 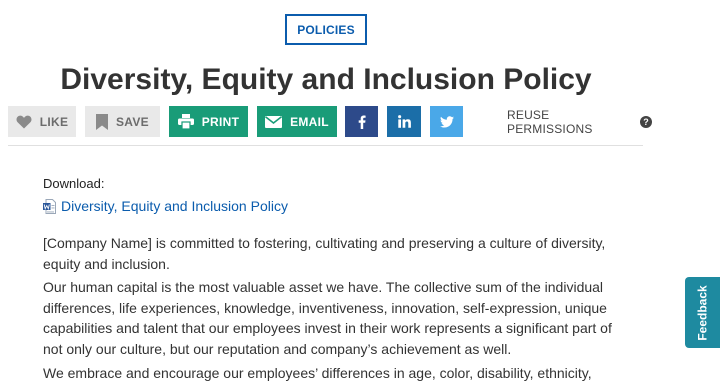 I want to click on email-label: EMAIL, so click(x=309, y=121).